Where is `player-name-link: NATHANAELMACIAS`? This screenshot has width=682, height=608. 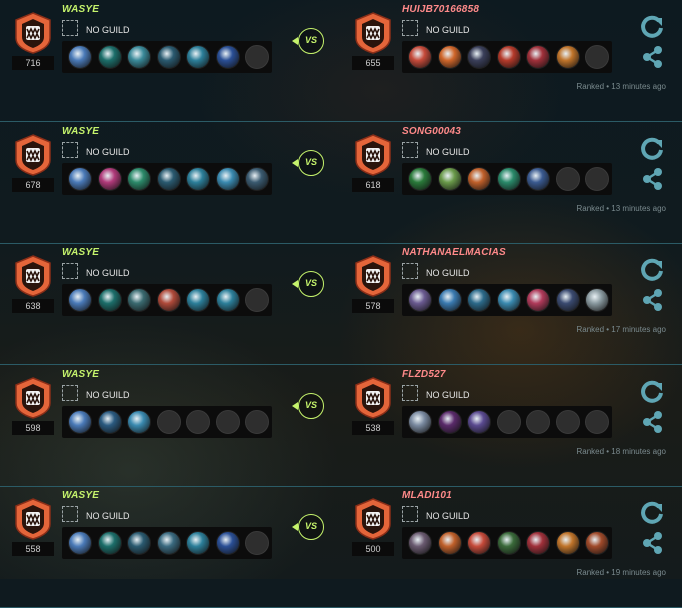
player-name-link: NATHANAELMACIAS is located at coordinates (454, 252).